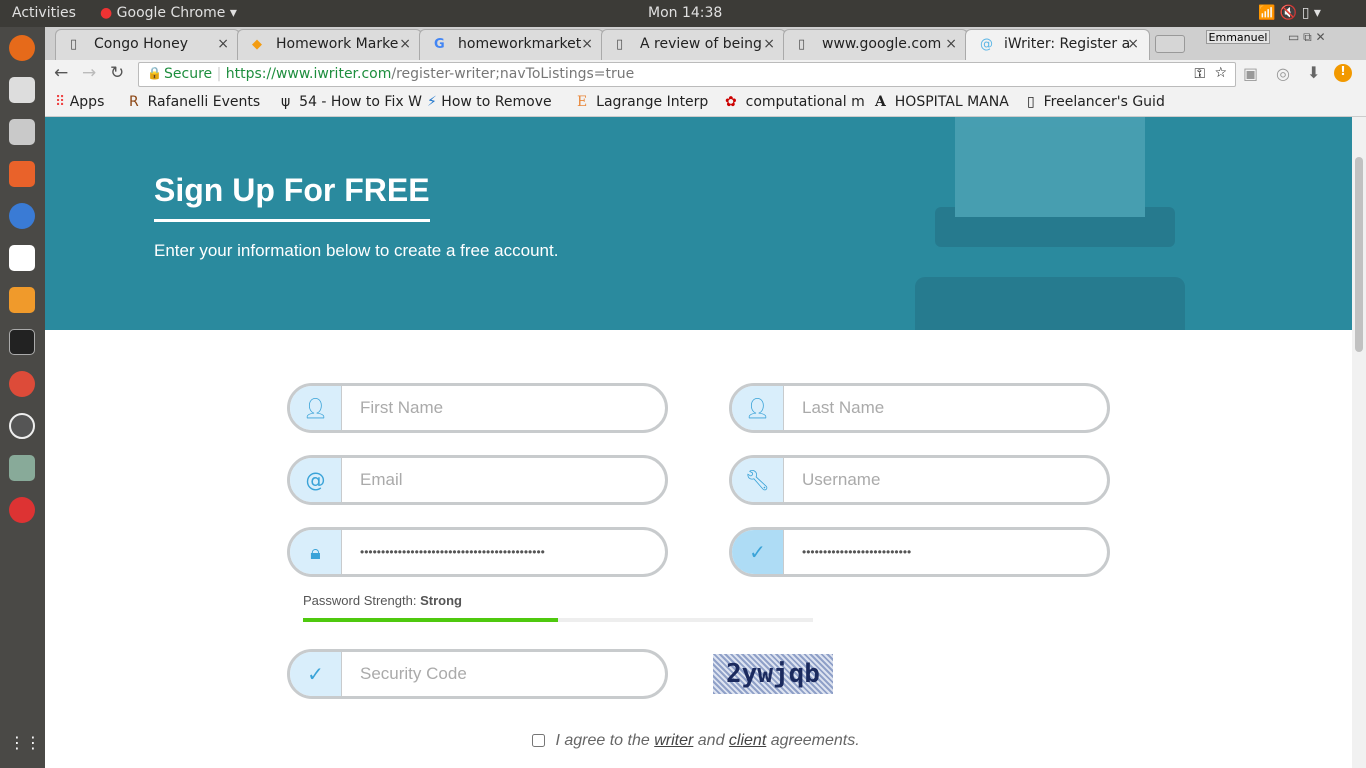  I want to click on bookmark-label: HOSPITAL MANA, so click(951, 102).